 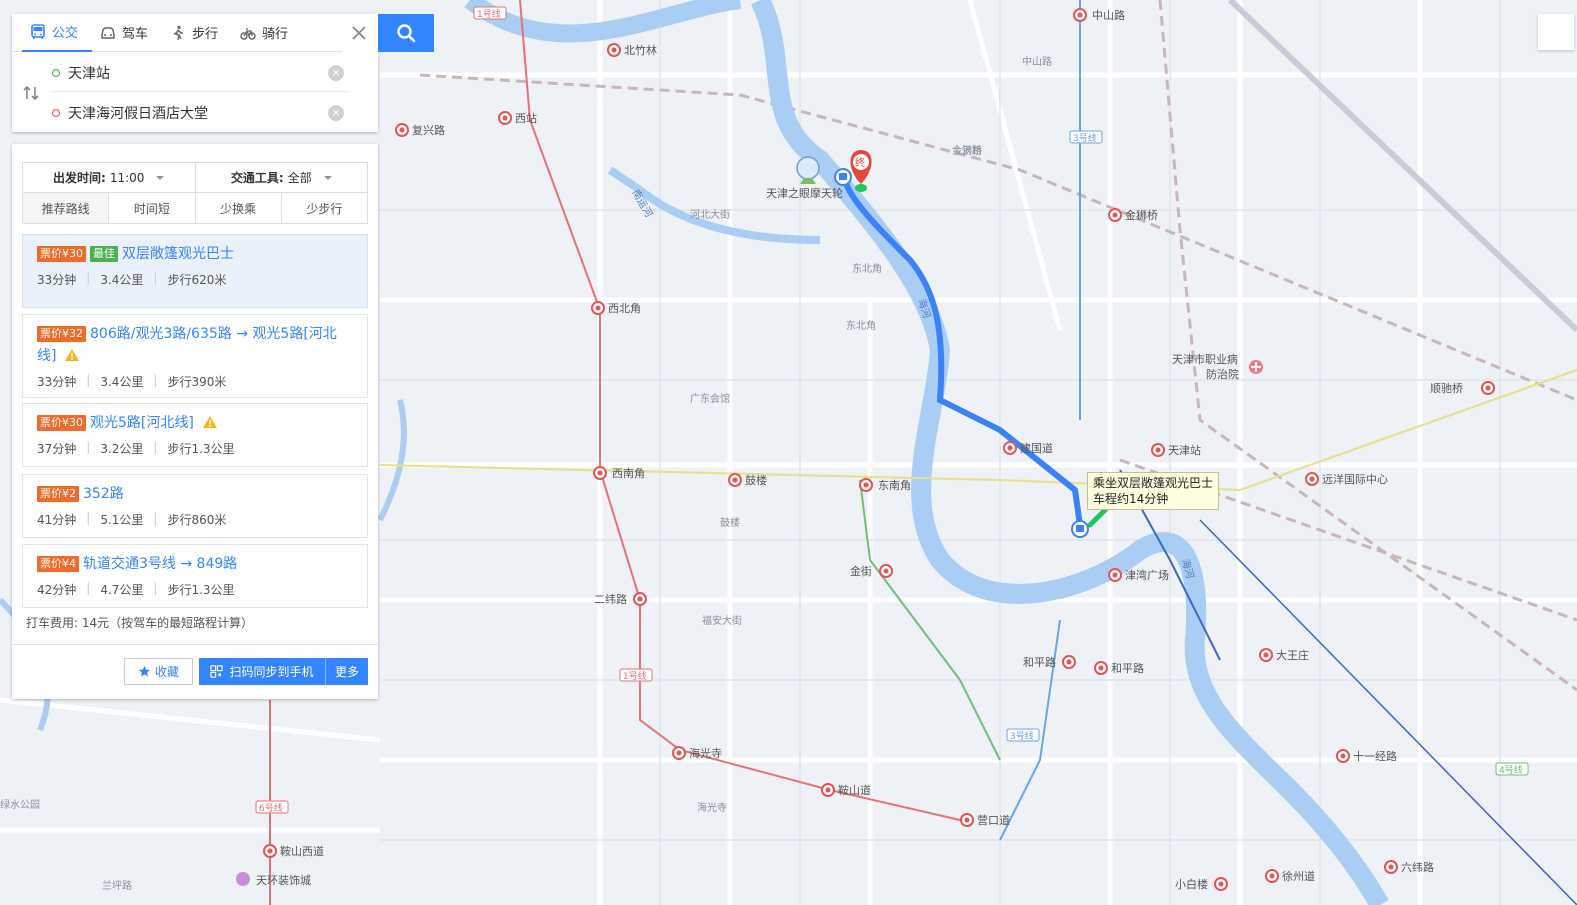 I want to click on place-label: 天津市职业病, so click(x=1205, y=359).